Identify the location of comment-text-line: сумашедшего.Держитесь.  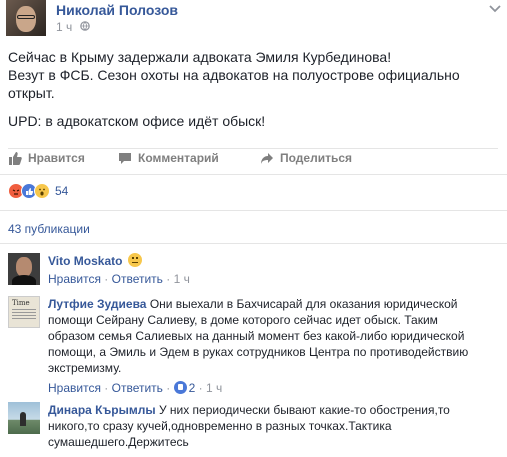
(118, 442).